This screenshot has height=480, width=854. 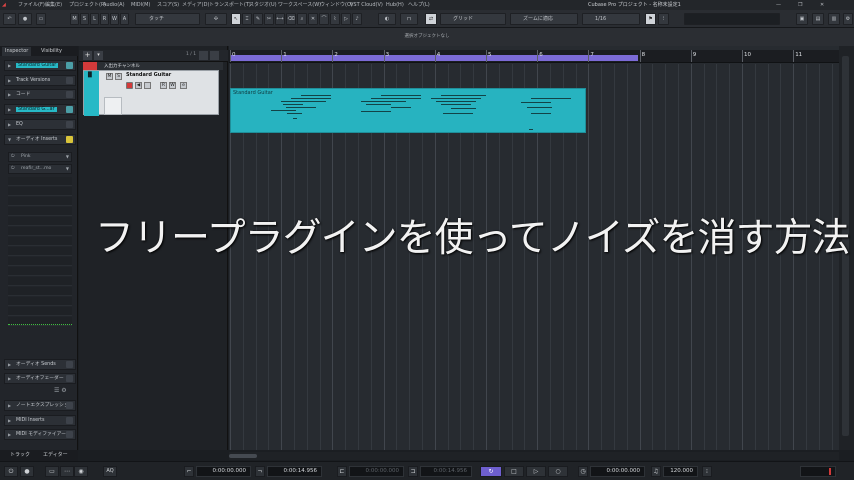 I want to click on play-button: ▷, so click(x=536, y=471).